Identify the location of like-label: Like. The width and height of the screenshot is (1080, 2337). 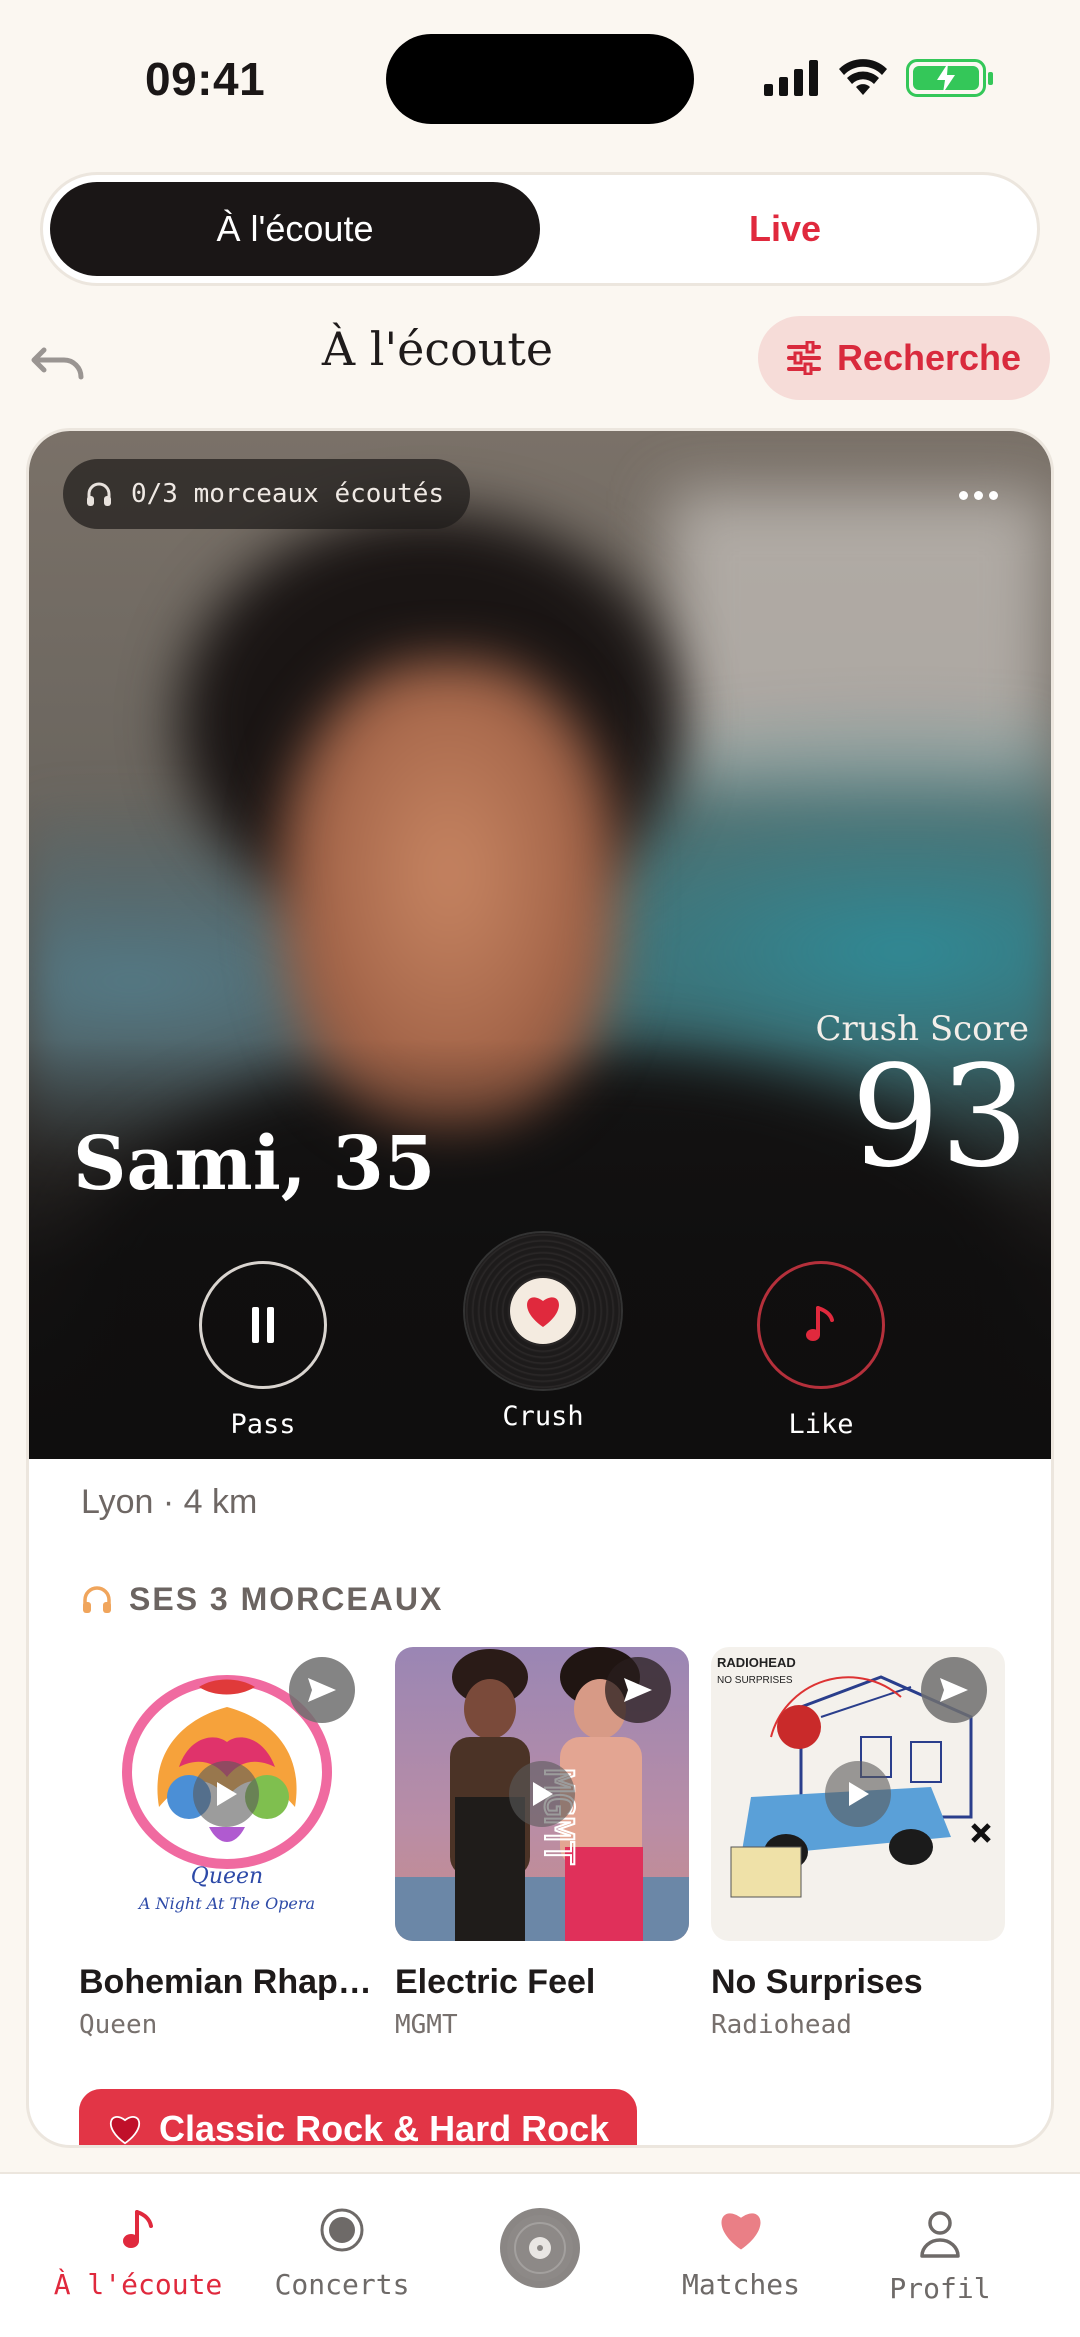
(821, 1424).